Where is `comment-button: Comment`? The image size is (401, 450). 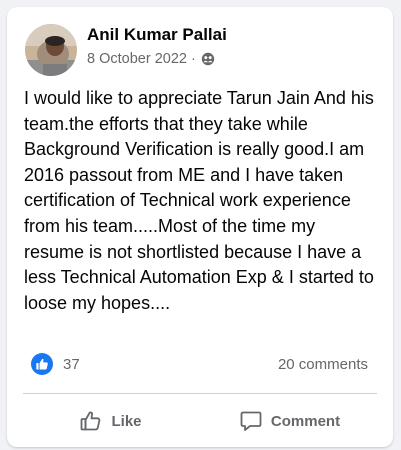 comment-button: Comment is located at coordinates (289, 421).